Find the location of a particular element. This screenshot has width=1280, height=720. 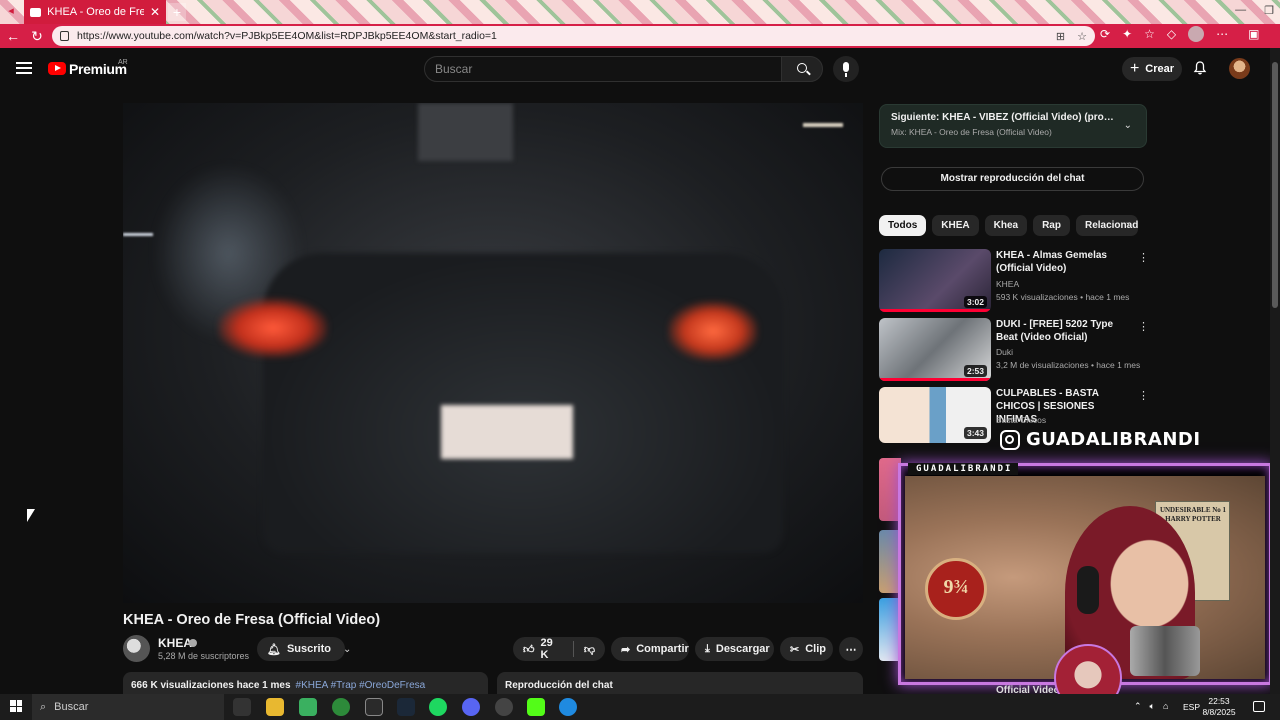

plus-icon: + is located at coordinates (1134, 68).